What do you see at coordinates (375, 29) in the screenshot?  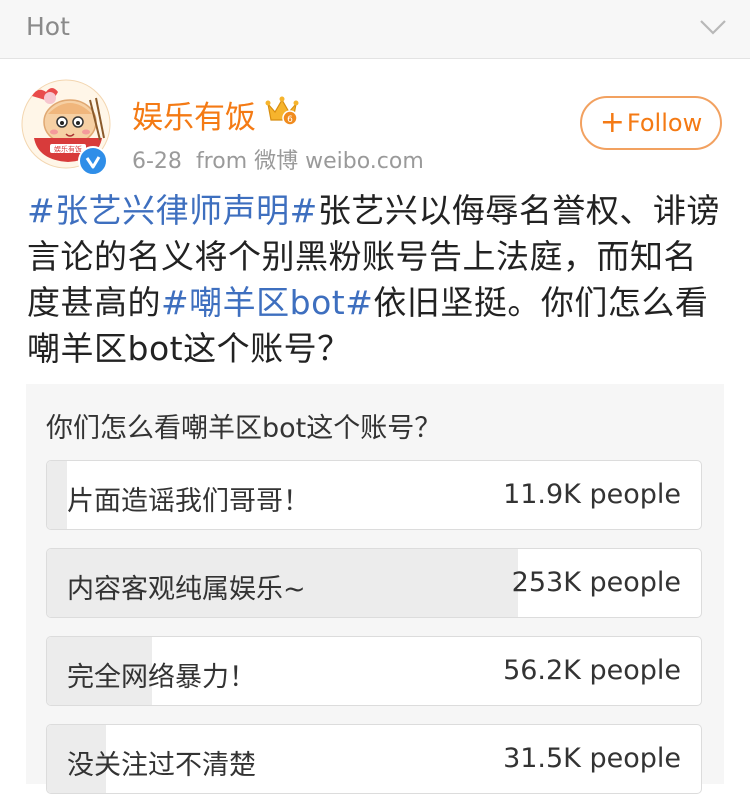 I see `top-bar: Hot` at bounding box center [375, 29].